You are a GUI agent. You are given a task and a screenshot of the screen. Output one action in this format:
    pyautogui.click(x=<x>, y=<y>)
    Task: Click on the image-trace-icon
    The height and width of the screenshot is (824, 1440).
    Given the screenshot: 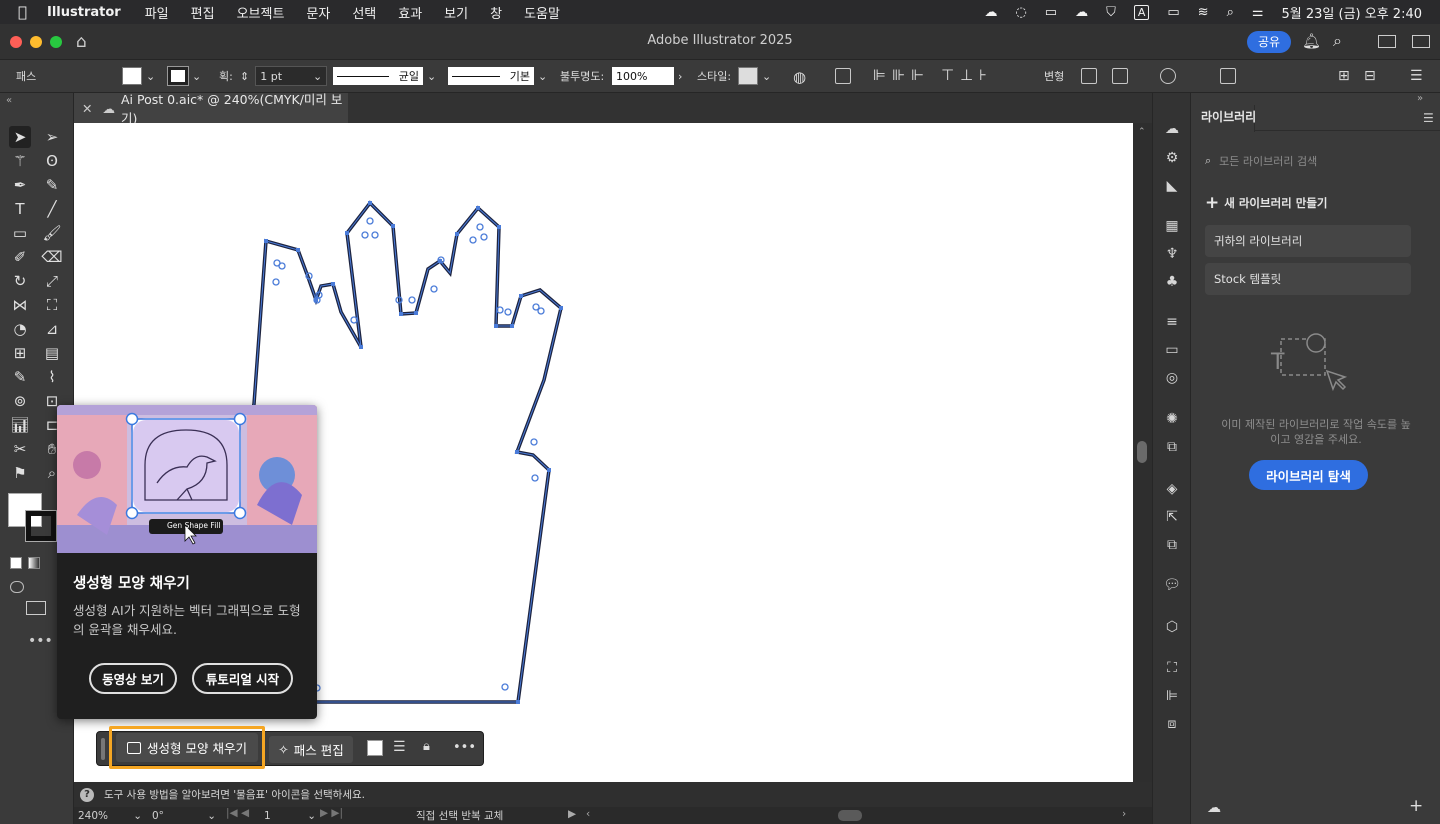 What is the action you would take?
    pyautogui.click(x=1228, y=76)
    